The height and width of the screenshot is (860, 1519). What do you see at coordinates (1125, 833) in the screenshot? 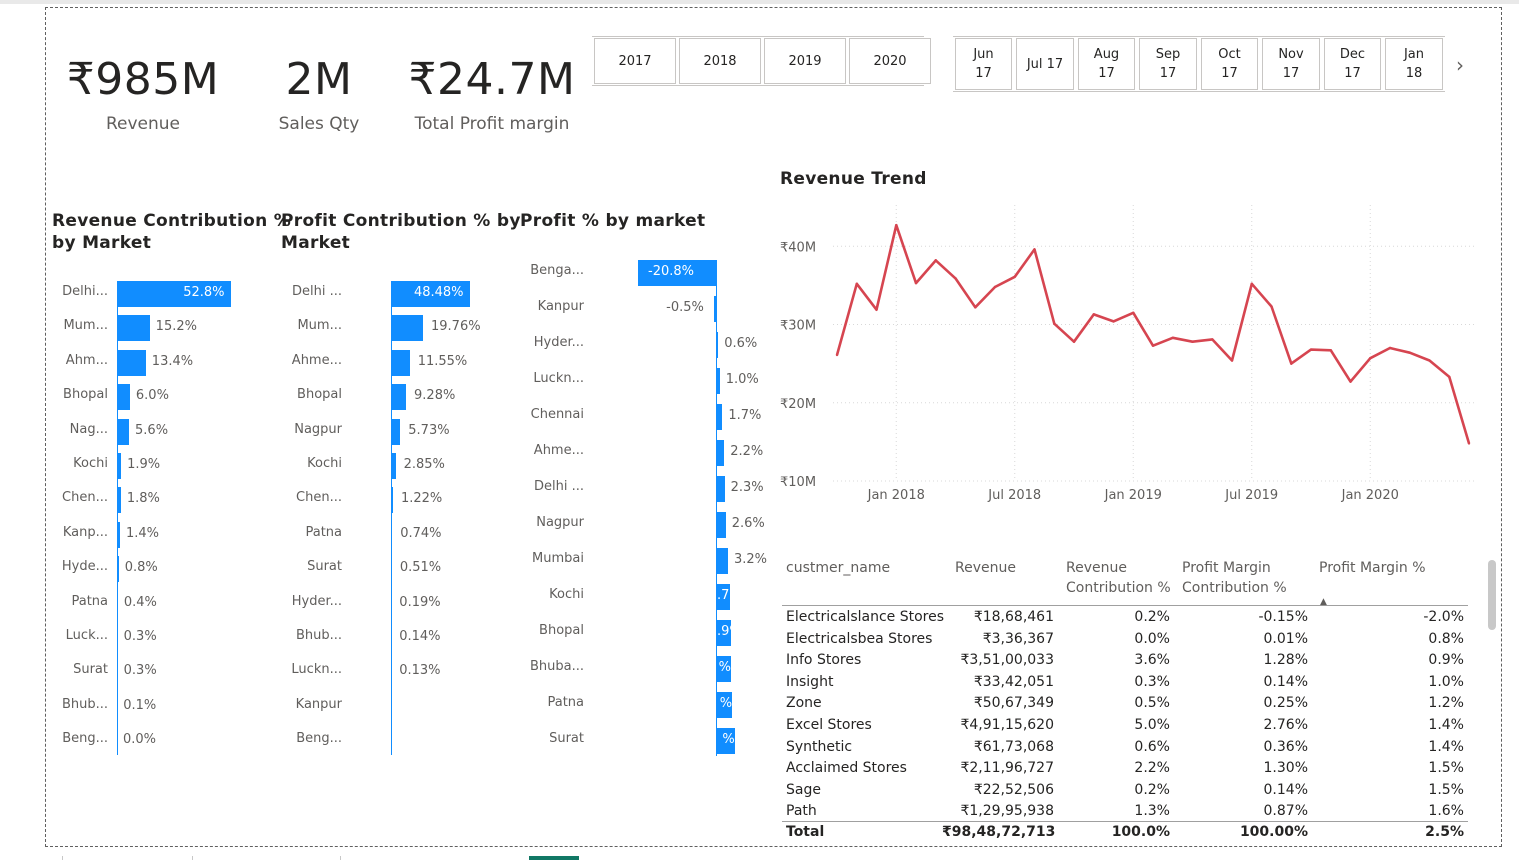
I see `table-total-row: Total ₹98,48,72,713 100.0% 100.00% 2.5%` at bounding box center [1125, 833].